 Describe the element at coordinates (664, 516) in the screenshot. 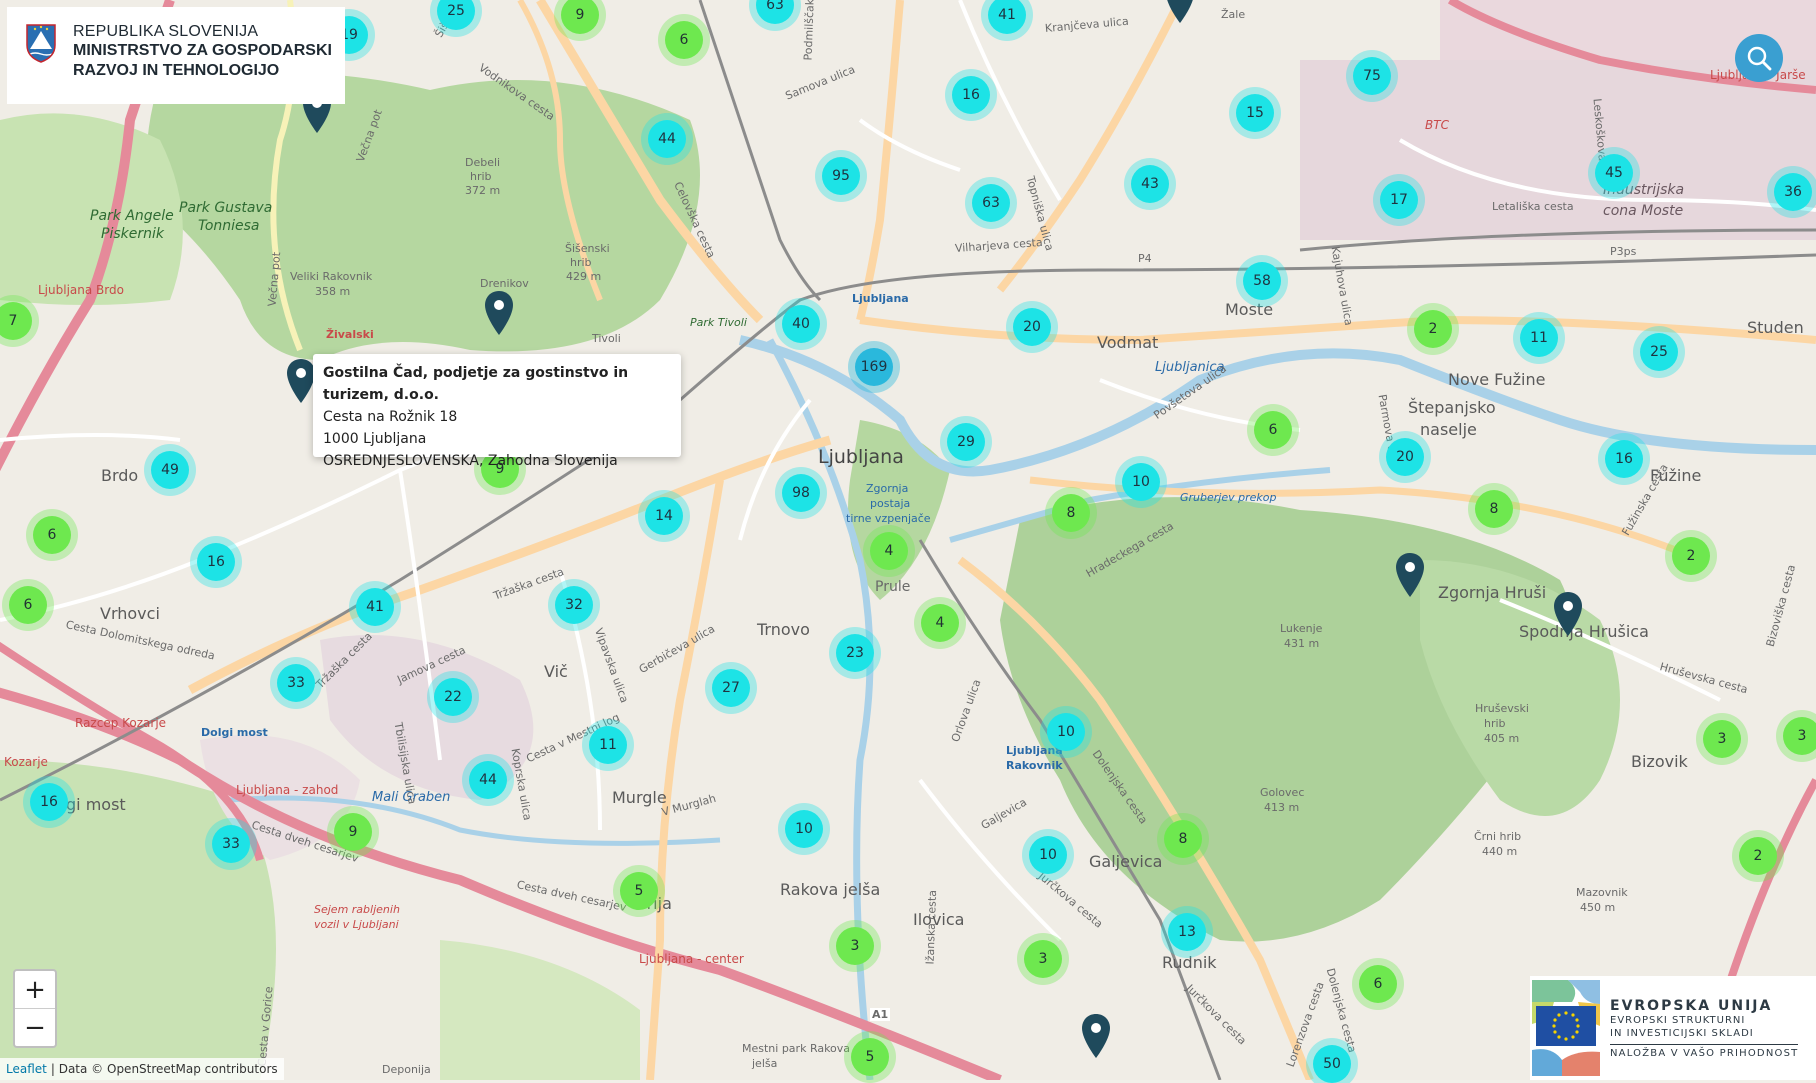

I see `cluster-marker: 14` at that location.